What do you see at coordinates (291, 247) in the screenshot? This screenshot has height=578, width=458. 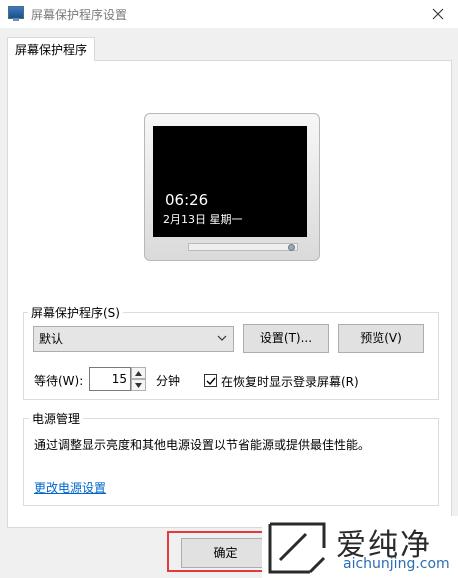 I see `monitor-power-led` at bounding box center [291, 247].